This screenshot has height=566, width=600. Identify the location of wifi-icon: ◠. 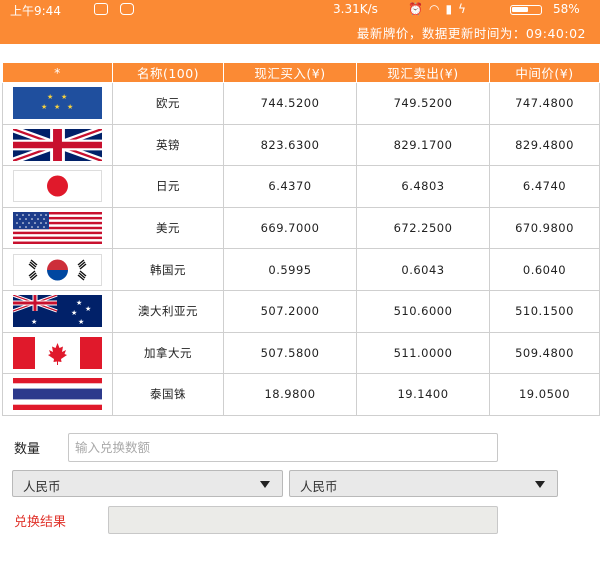
(437, 9).